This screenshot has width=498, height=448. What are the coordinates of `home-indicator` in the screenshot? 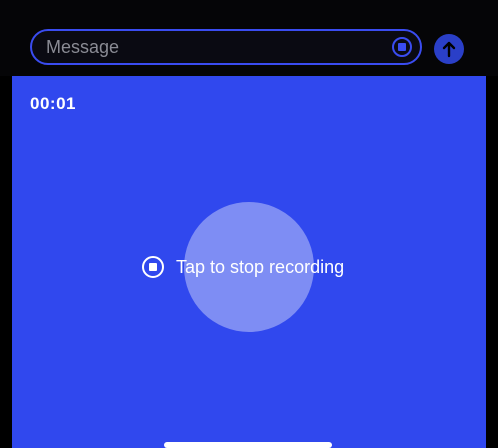 It's located at (248, 445).